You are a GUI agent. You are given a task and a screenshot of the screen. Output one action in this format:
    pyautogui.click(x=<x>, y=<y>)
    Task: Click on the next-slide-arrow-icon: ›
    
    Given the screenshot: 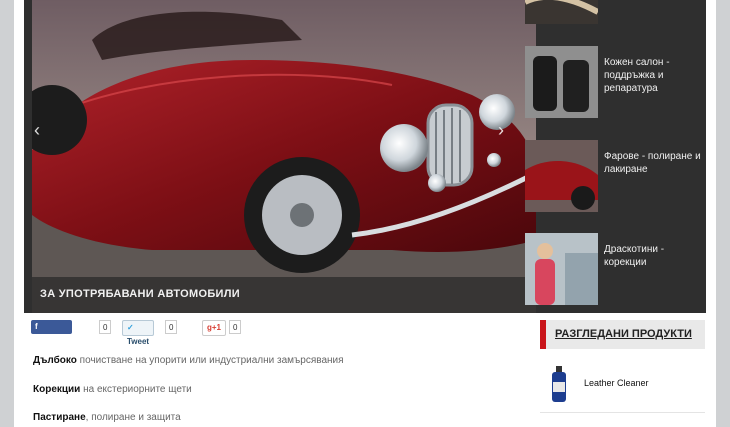 What is the action you would take?
    pyautogui.click(x=501, y=130)
    